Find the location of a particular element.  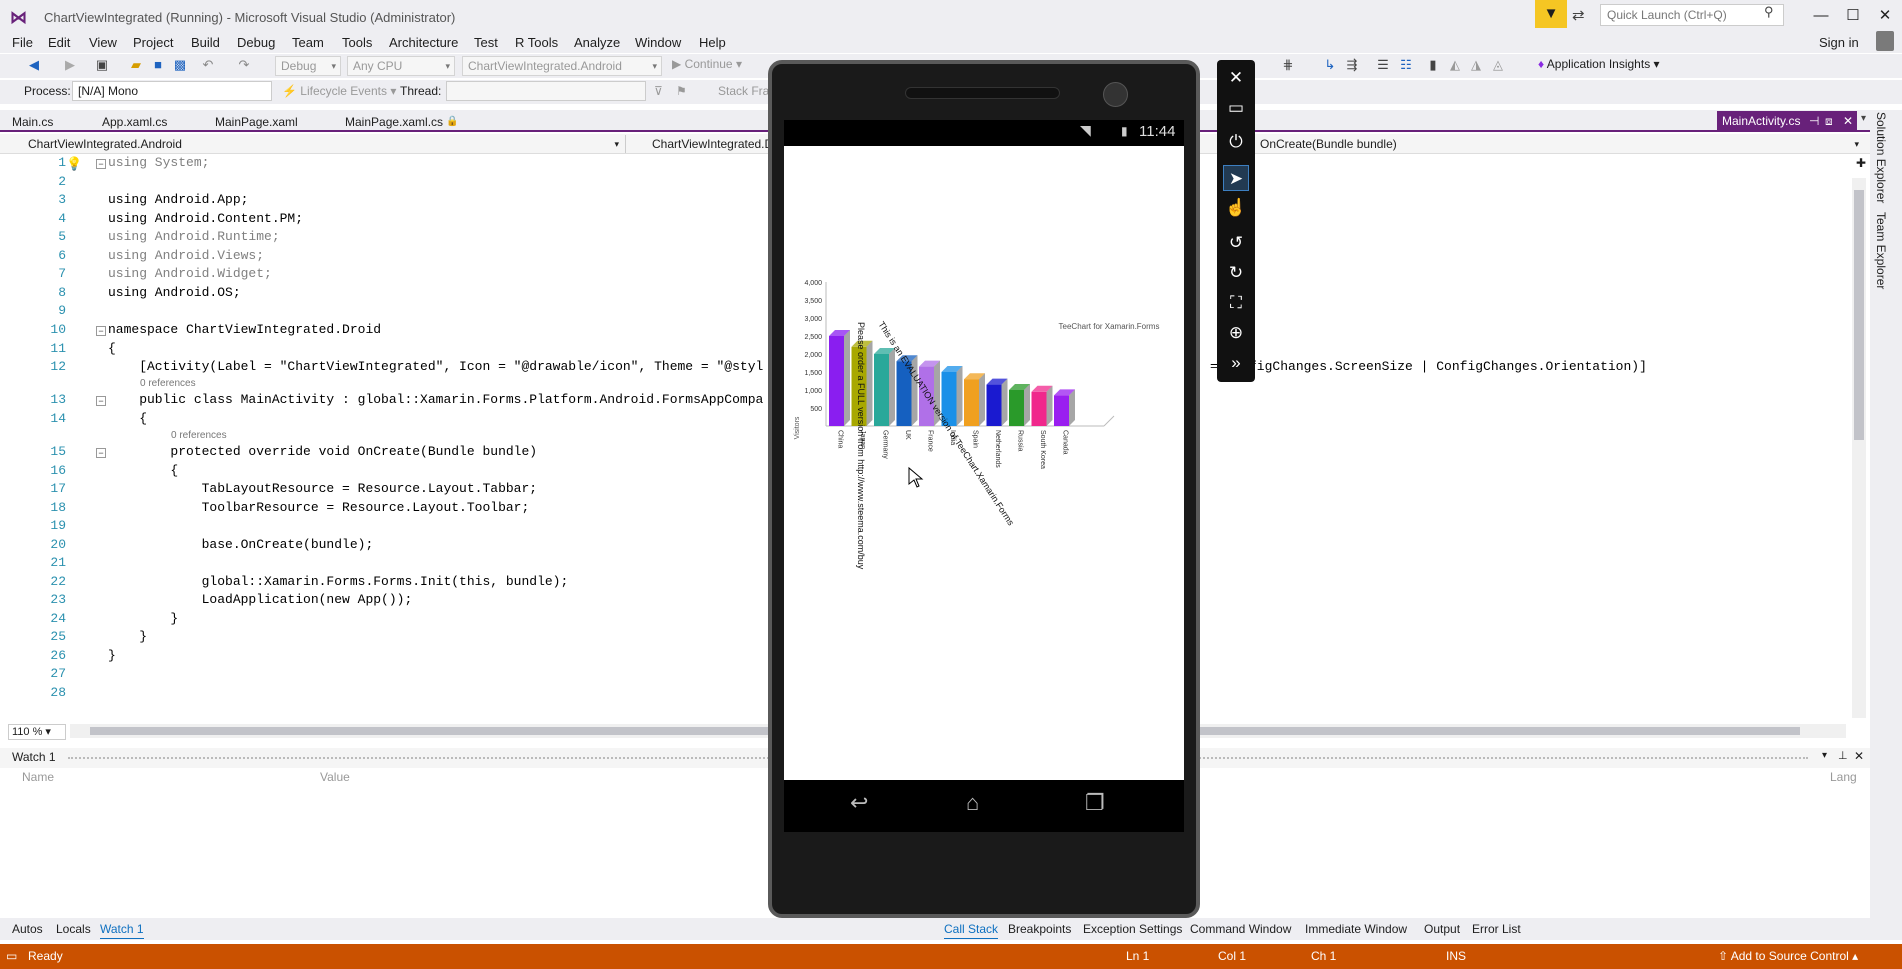

column-value: Value is located at coordinates (335, 777).